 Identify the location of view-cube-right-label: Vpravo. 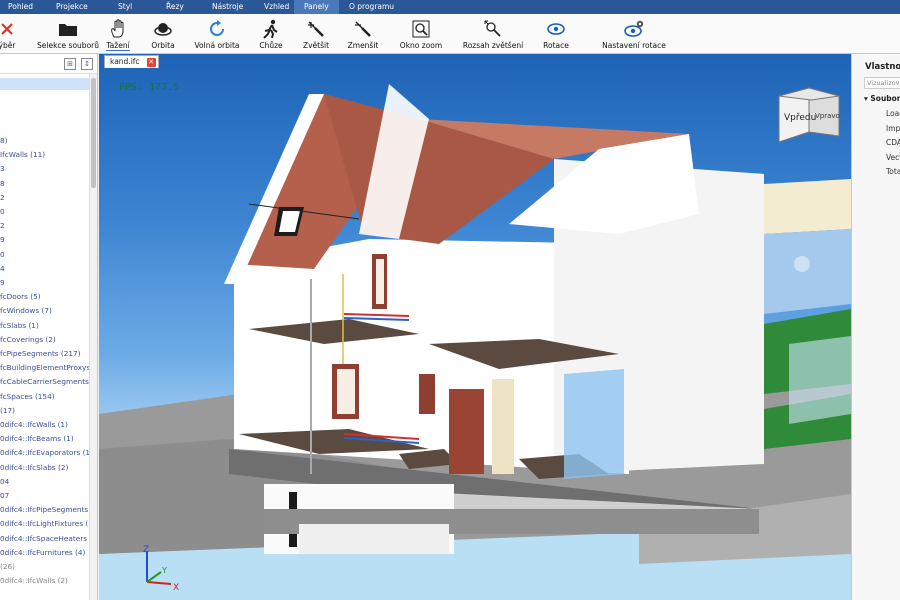
(827, 116).